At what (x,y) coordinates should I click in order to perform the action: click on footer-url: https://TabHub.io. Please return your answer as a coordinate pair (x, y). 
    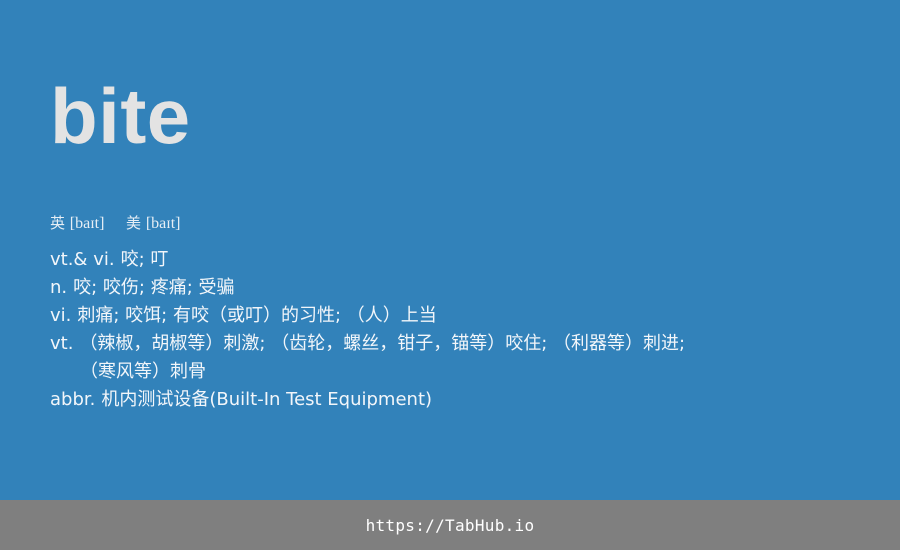
    Looking at the image, I should click on (450, 525).